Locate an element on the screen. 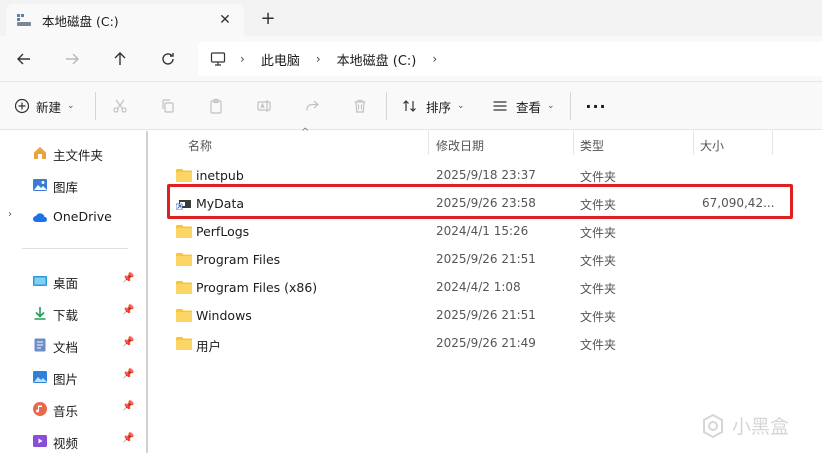 This screenshot has height=453, width=822. new-tab-button: + is located at coordinates (268, 18).